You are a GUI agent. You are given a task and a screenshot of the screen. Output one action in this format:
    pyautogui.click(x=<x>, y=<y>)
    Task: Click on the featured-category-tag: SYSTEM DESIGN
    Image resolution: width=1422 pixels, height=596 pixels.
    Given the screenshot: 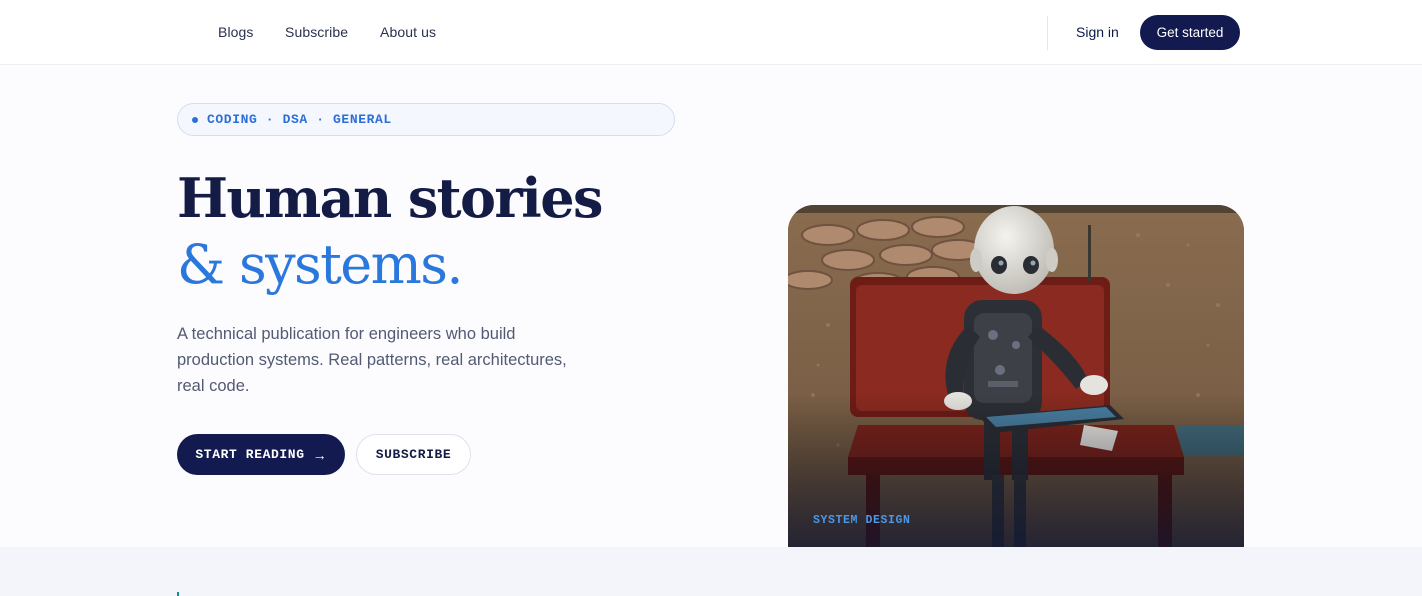 What is the action you would take?
    pyautogui.click(x=862, y=520)
    